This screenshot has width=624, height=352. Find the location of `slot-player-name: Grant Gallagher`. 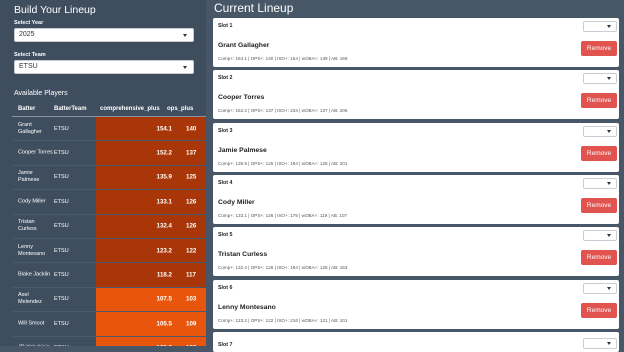

slot-player-name: Grant Gallagher is located at coordinates (244, 45).